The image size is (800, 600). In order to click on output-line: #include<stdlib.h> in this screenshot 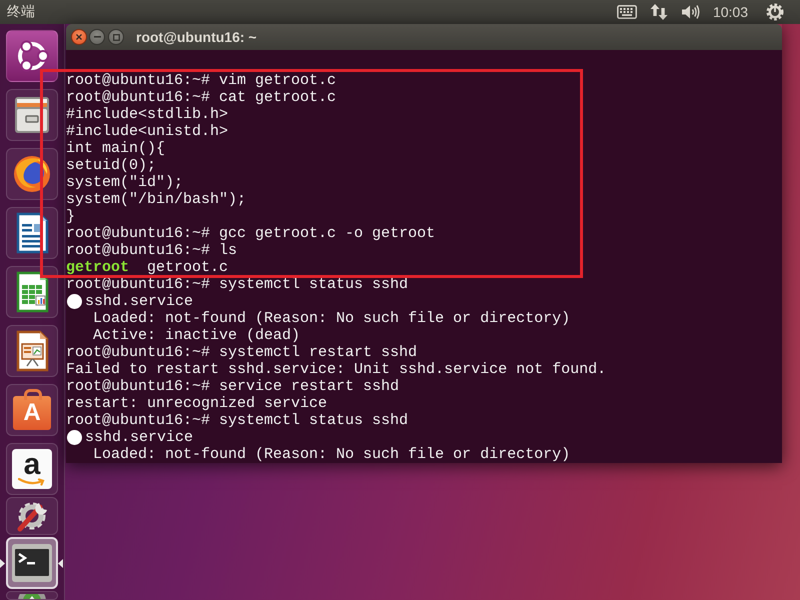, I will do `click(147, 114)`.